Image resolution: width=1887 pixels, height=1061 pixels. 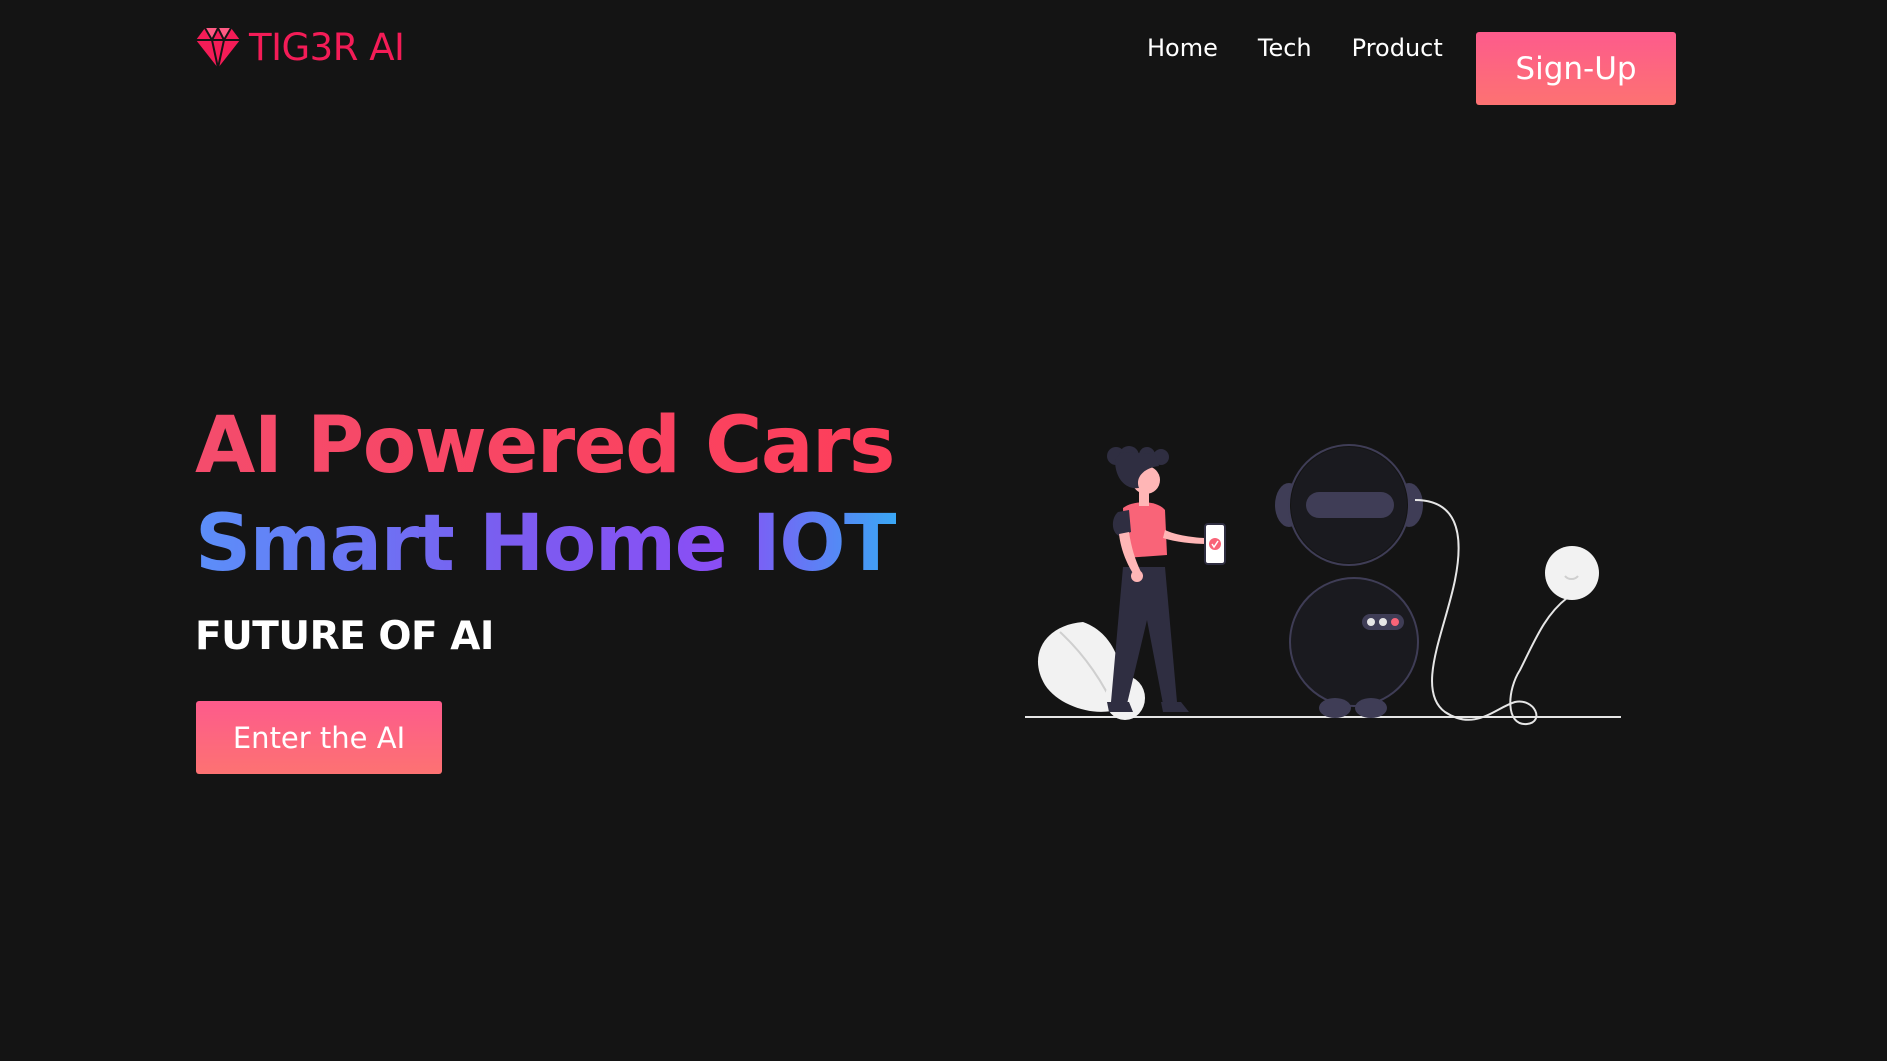 I want to click on woman-figure, so click(x=1166, y=579).